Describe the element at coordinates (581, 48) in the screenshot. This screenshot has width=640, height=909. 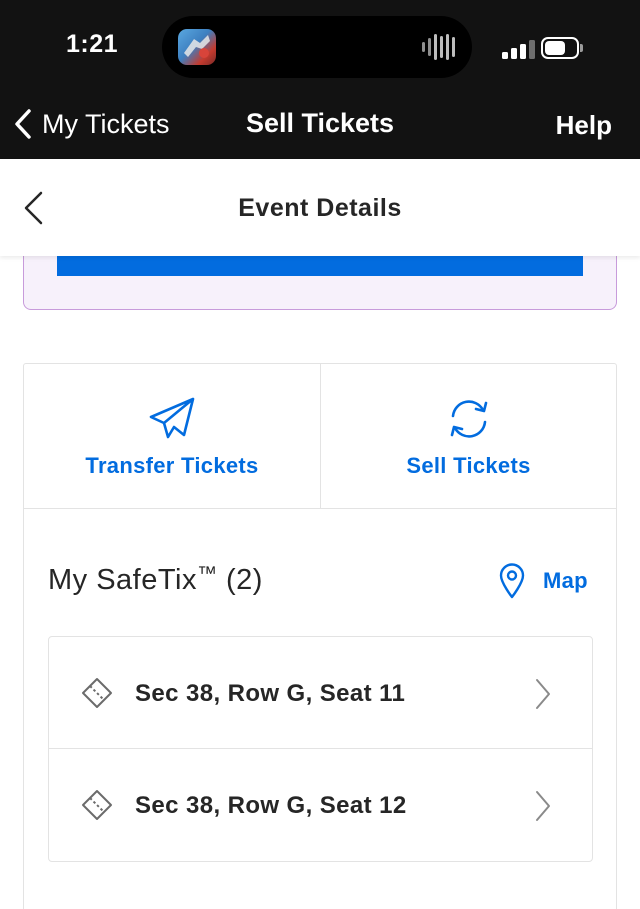
I see `battery-tip` at that location.